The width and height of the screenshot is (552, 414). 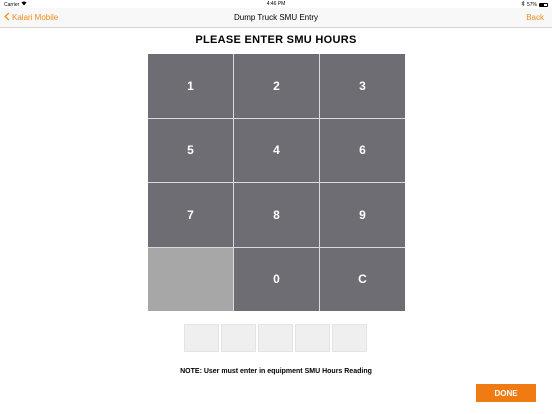 What do you see at coordinates (362, 86) in the screenshot?
I see `key-3: 3` at bounding box center [362, 86].